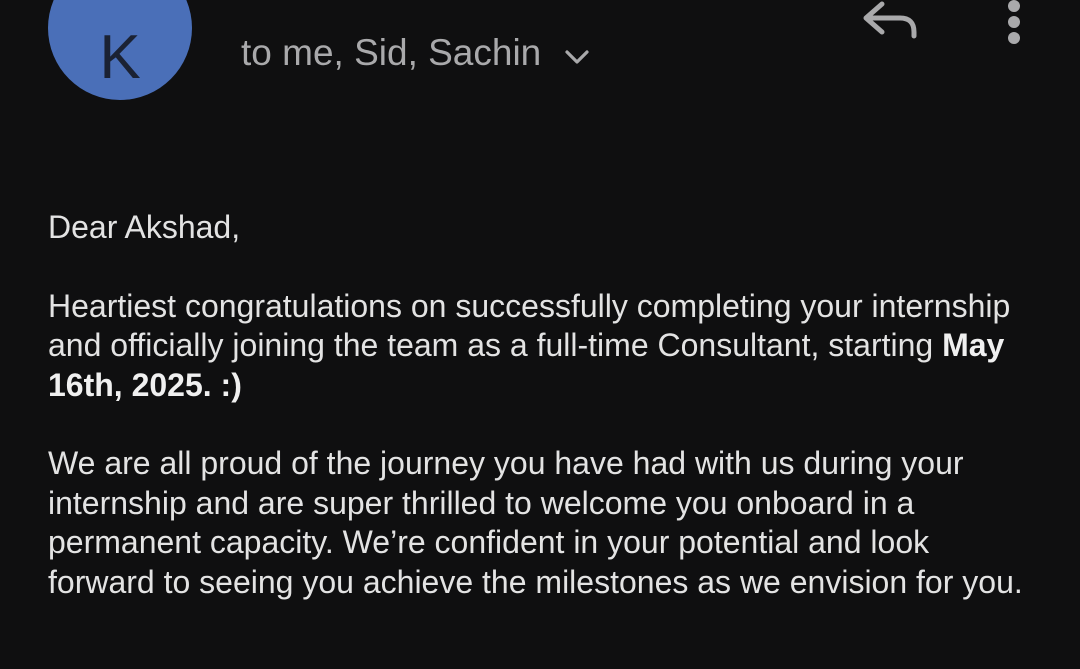 Image resolution: width=1080 pixels, height=669 pixels. I want to click on recipients-label: to me, Sid, Sachin, so click(391, 52).